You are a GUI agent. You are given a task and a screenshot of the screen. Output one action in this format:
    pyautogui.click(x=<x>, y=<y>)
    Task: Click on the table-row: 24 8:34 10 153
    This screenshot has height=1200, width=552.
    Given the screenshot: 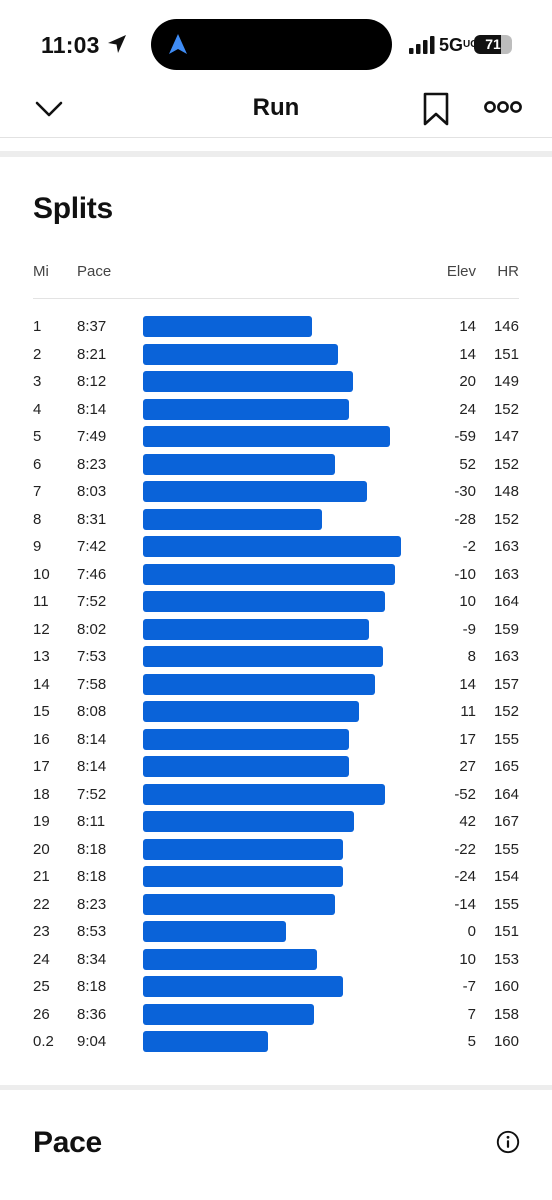 What is the action you would take?
    pyautogui.click(x=276, y=960)
    